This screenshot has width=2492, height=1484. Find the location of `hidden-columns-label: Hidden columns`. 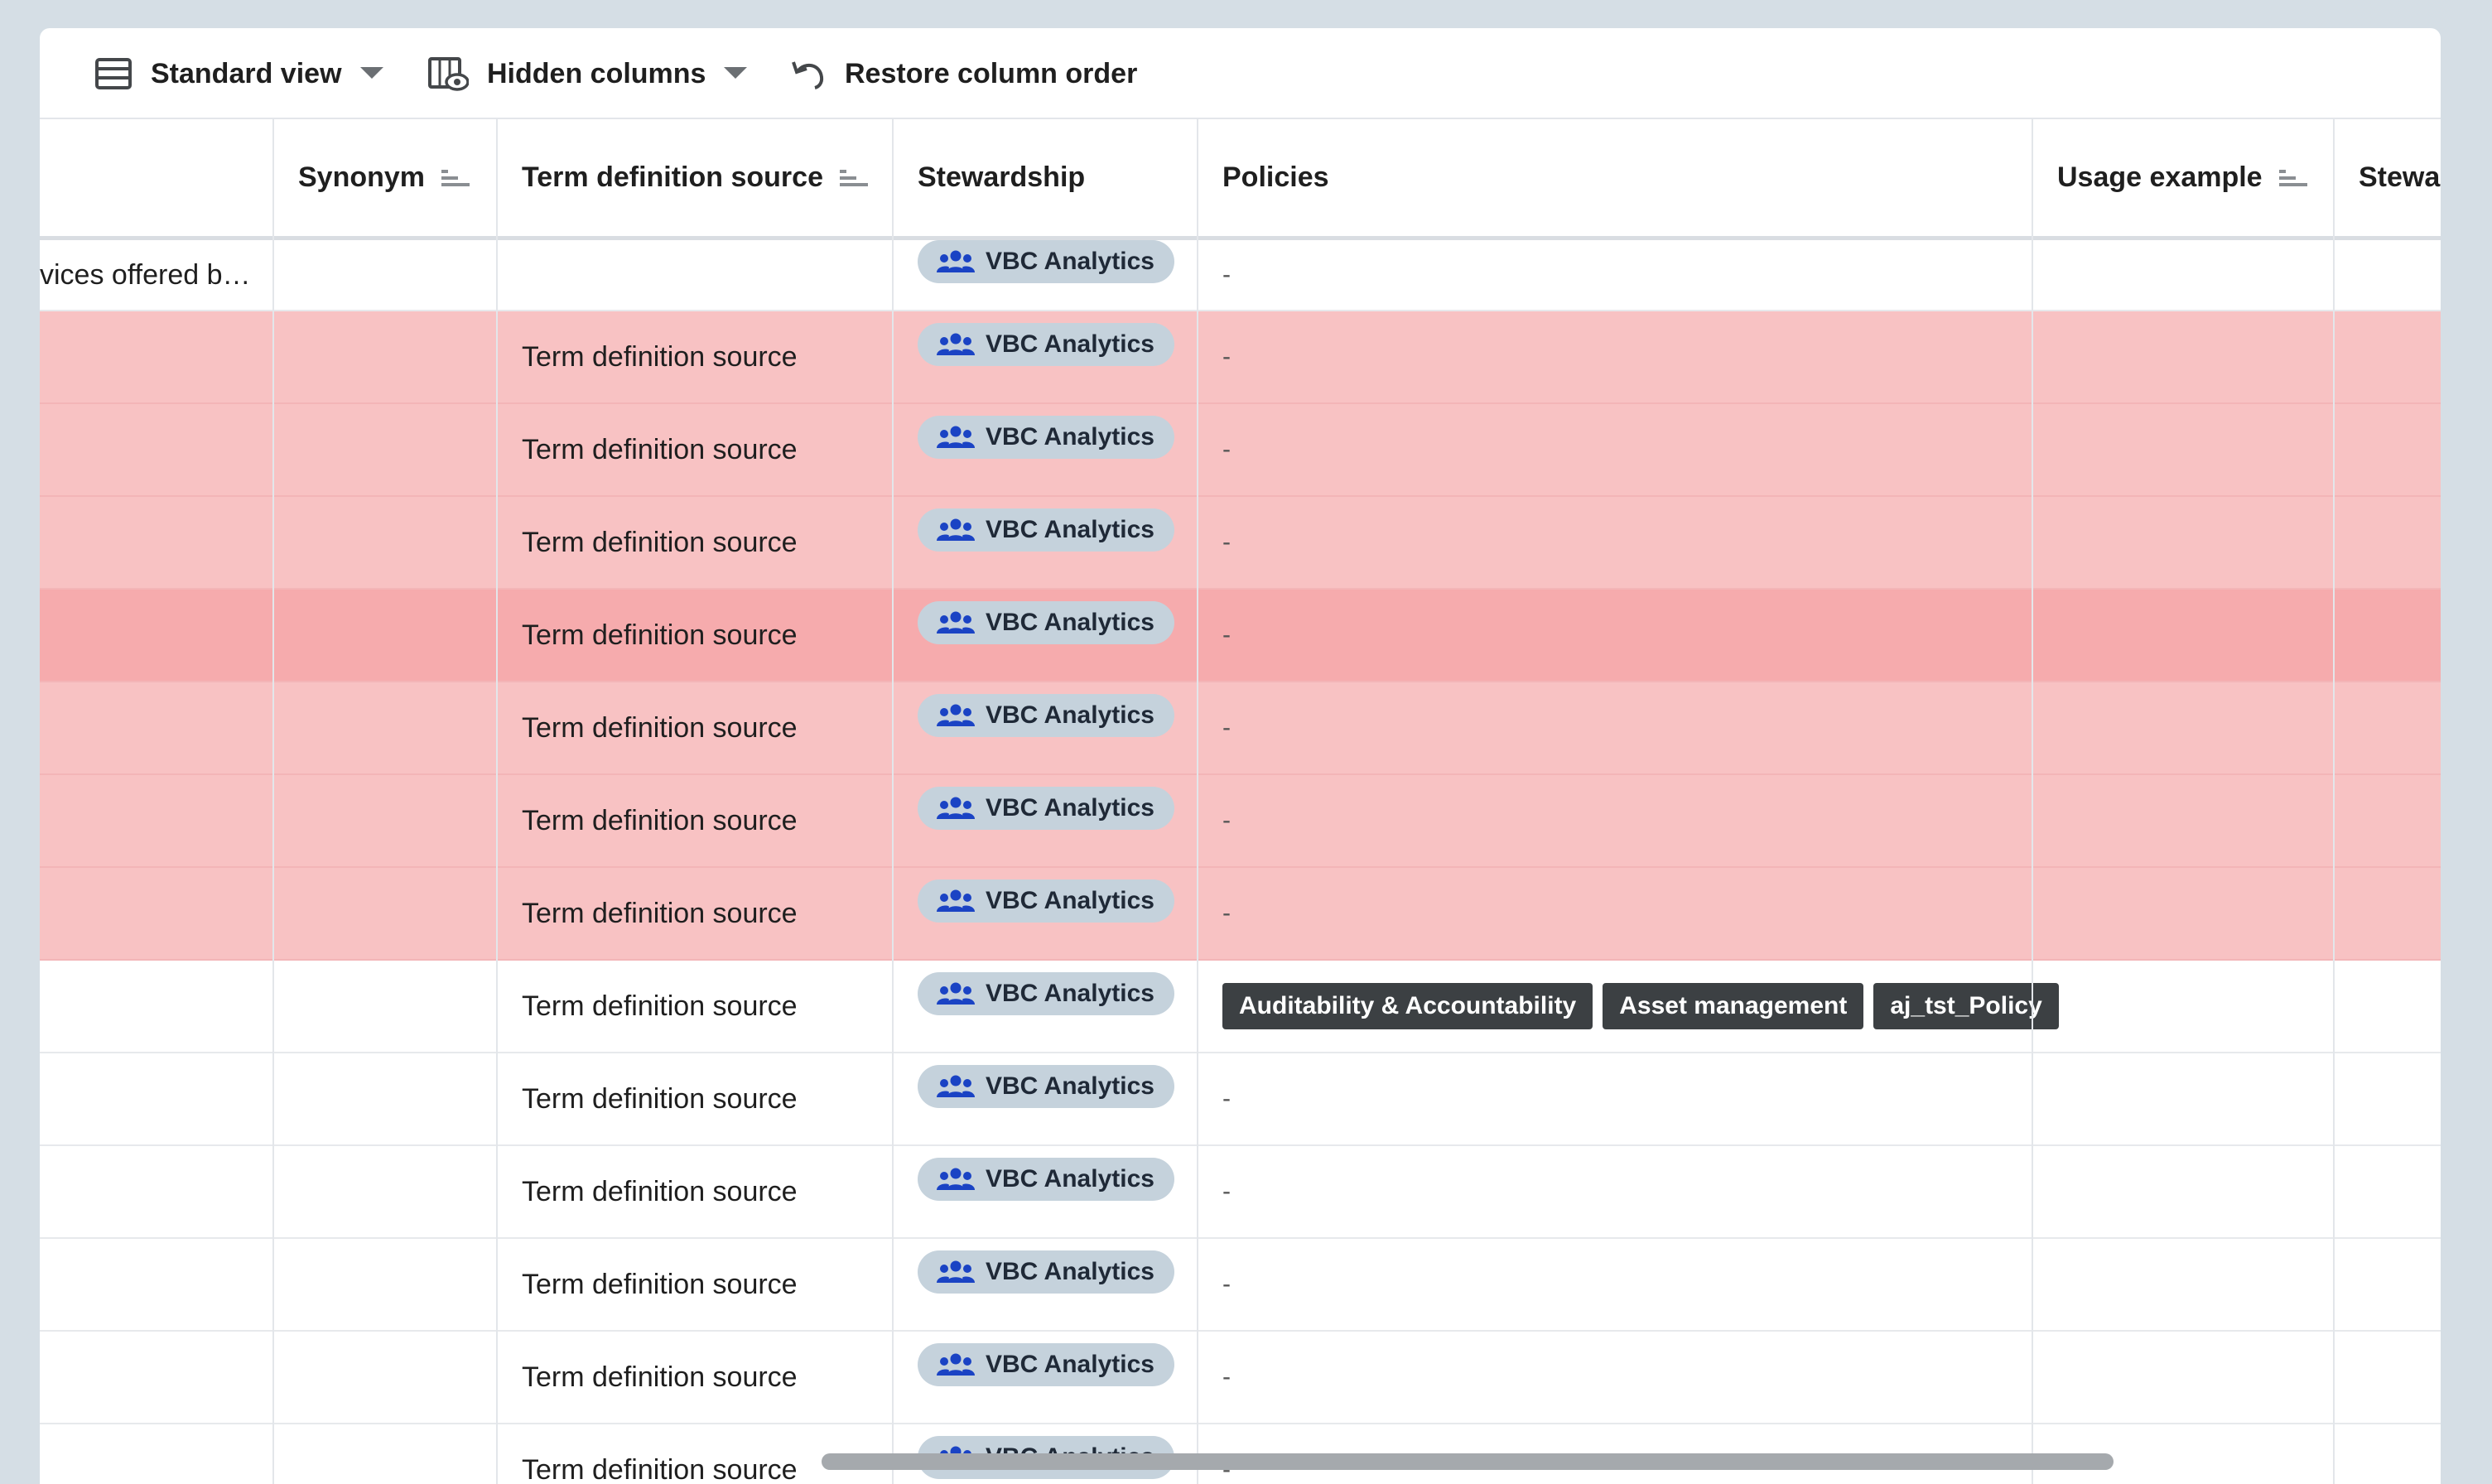

hidden-columns-label: Hidden columns is located at coordinates (596, 73).